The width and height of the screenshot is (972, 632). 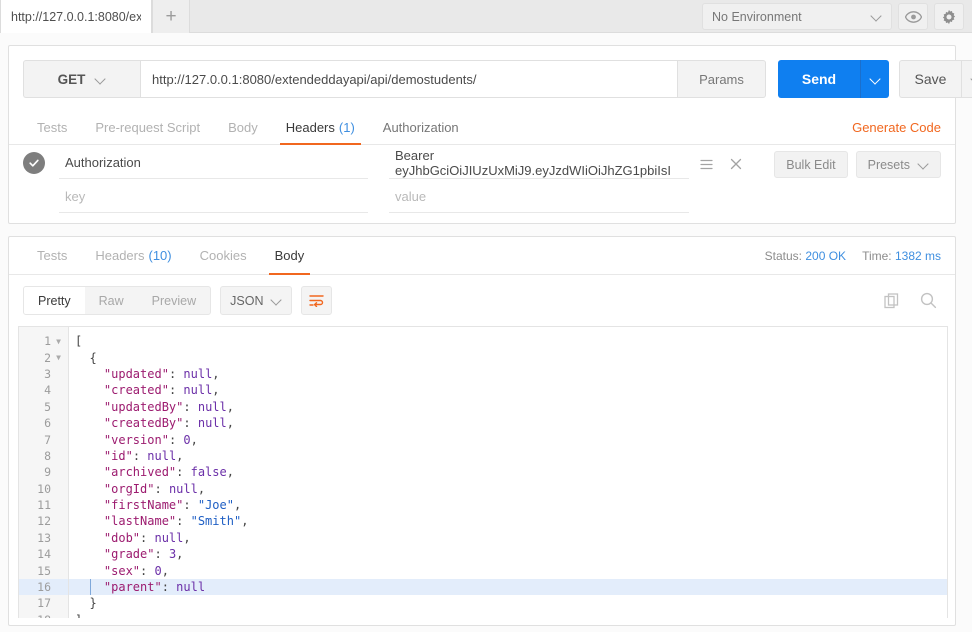 What do you see at coordinates (966, 79) in the screenshot?
I see `save-options-button` at bounding box center [966, 79].